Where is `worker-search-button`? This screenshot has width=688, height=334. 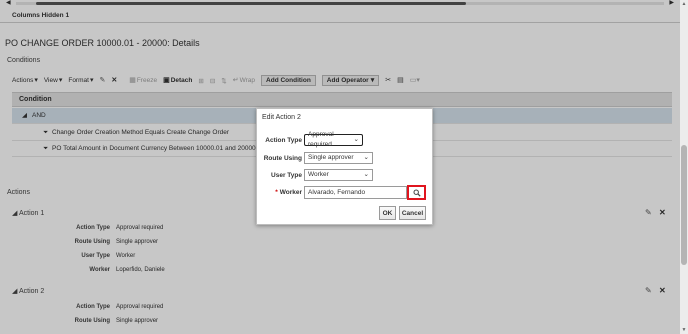 worker-search-button is located at coordinates (416, 192).